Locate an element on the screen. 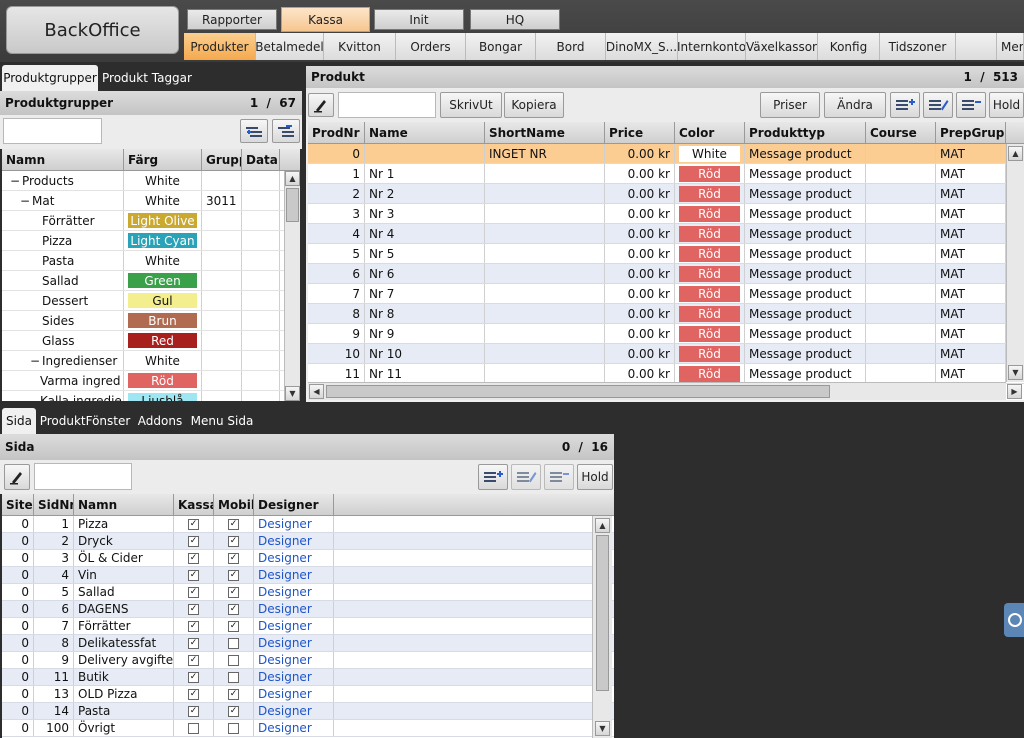 This screenshot has width=1024, height=738. sida-row: 0 9 Delivery avgifter ✓ Designer is located at coordinates (308, 660).